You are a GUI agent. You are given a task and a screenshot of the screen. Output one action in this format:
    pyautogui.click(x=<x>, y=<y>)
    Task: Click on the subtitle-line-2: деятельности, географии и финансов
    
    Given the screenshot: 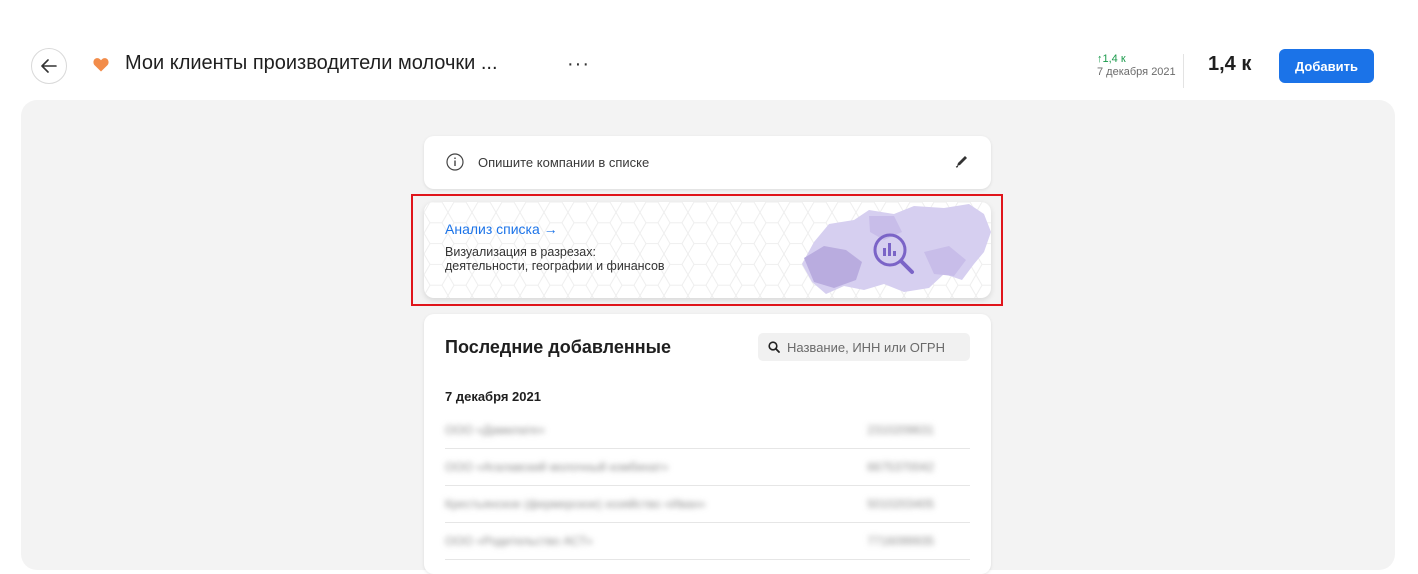 What is the action you would take?
    pyautogui.click(x=555, y=266)
    